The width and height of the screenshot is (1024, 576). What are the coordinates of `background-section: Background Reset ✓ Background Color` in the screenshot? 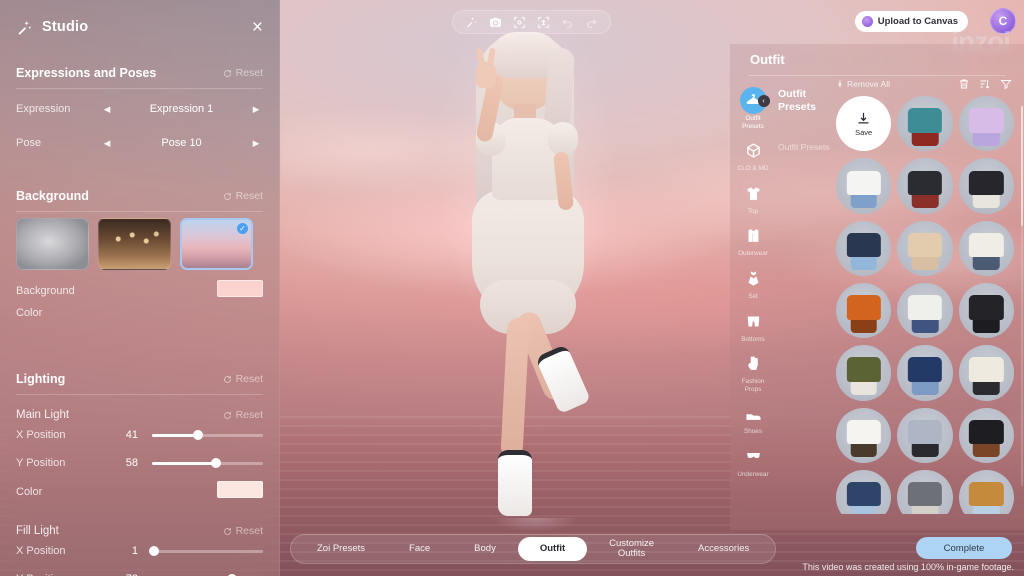 It's located at (139, 250).